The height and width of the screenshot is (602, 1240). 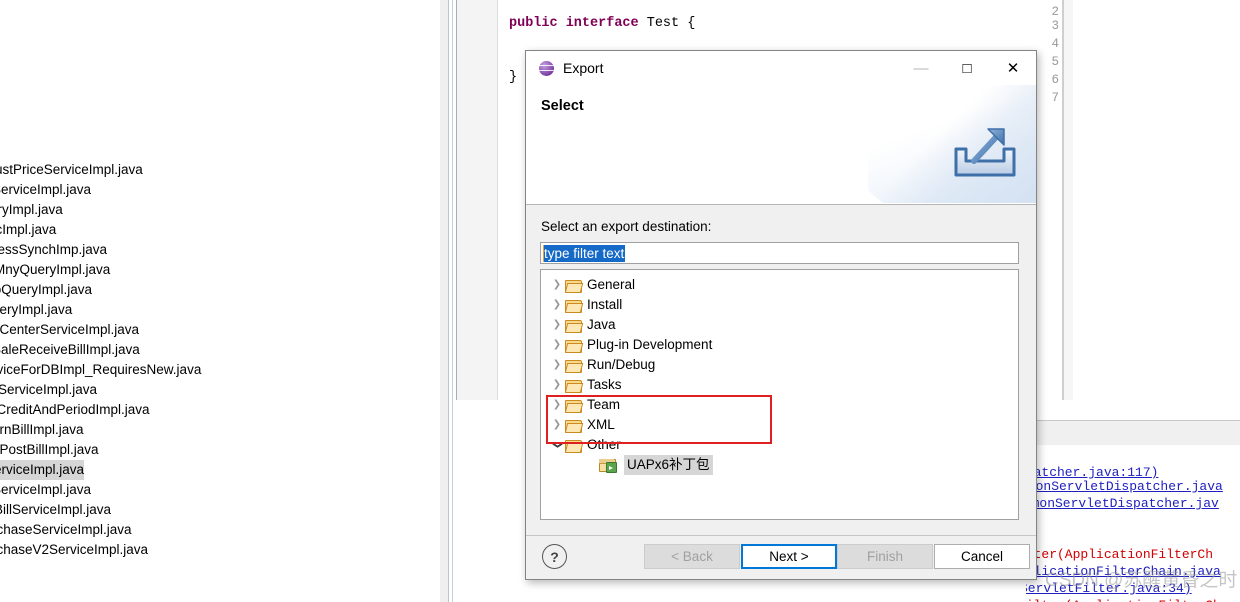 I want to click on file-list-item: ueryImpl.java, so click(x=36, y=310).